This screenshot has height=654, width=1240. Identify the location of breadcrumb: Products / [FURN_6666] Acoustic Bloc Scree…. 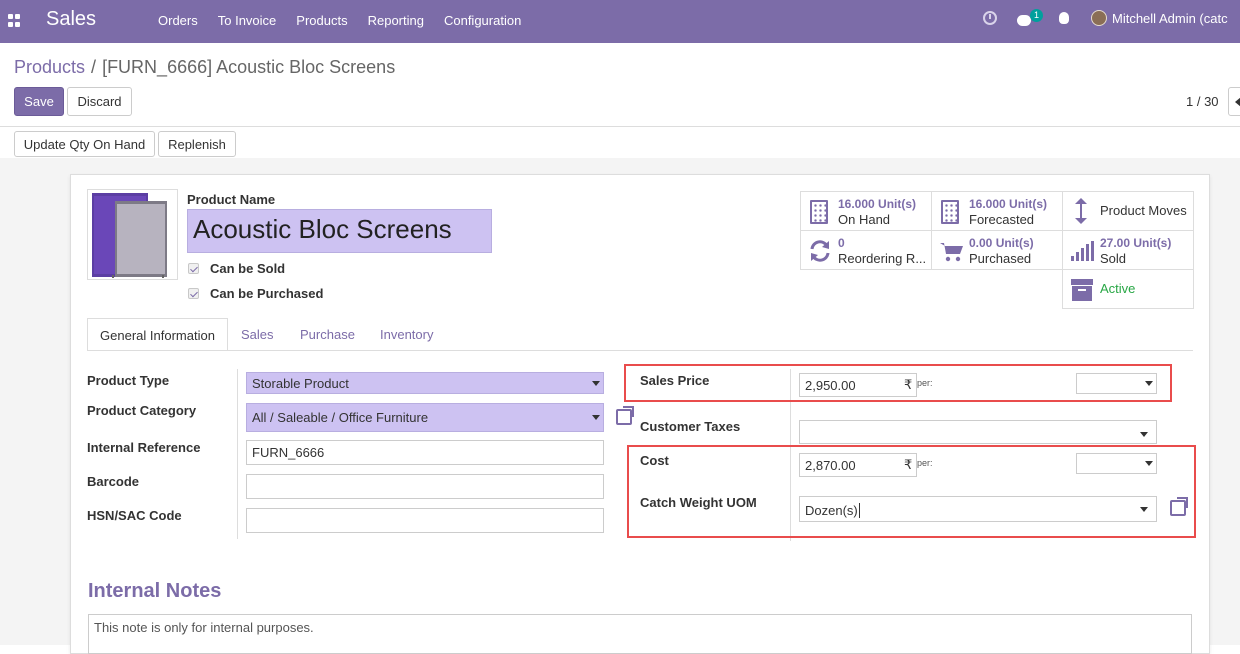
(204, 67).